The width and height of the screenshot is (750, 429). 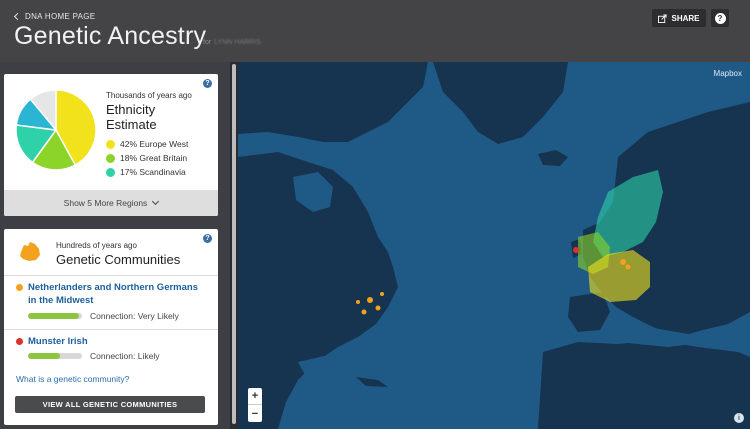 I want to click on legend-item-europe-west: 42% Europe West, so click(x=147, y=144).